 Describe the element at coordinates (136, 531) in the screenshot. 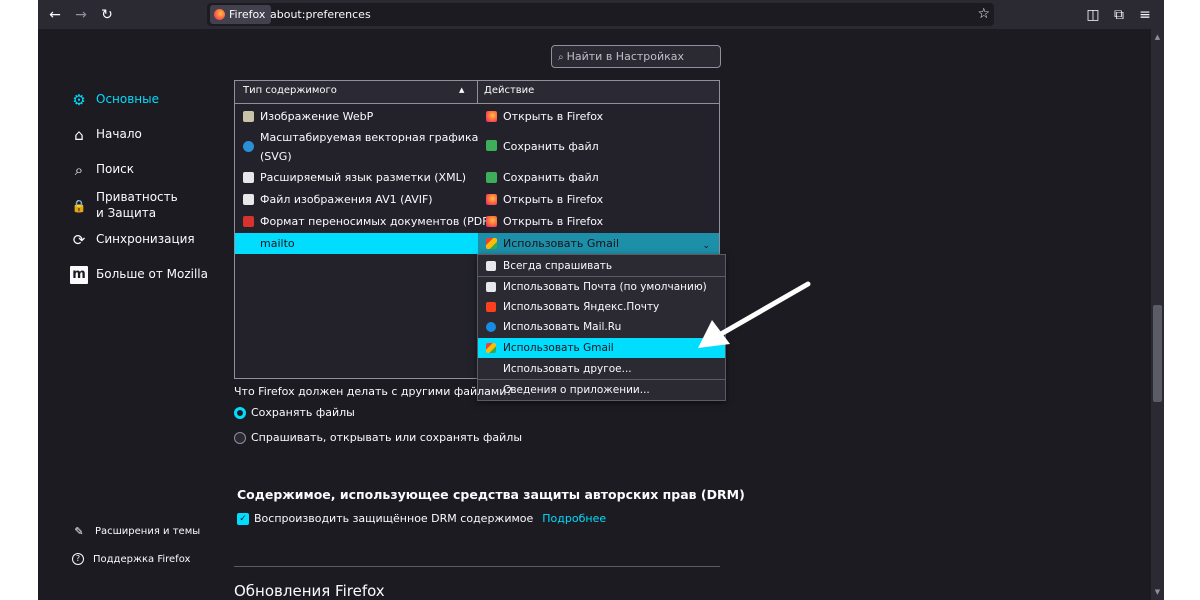

I see `sidebar-extensions-link: ✎ Расширения и темы` at that location.